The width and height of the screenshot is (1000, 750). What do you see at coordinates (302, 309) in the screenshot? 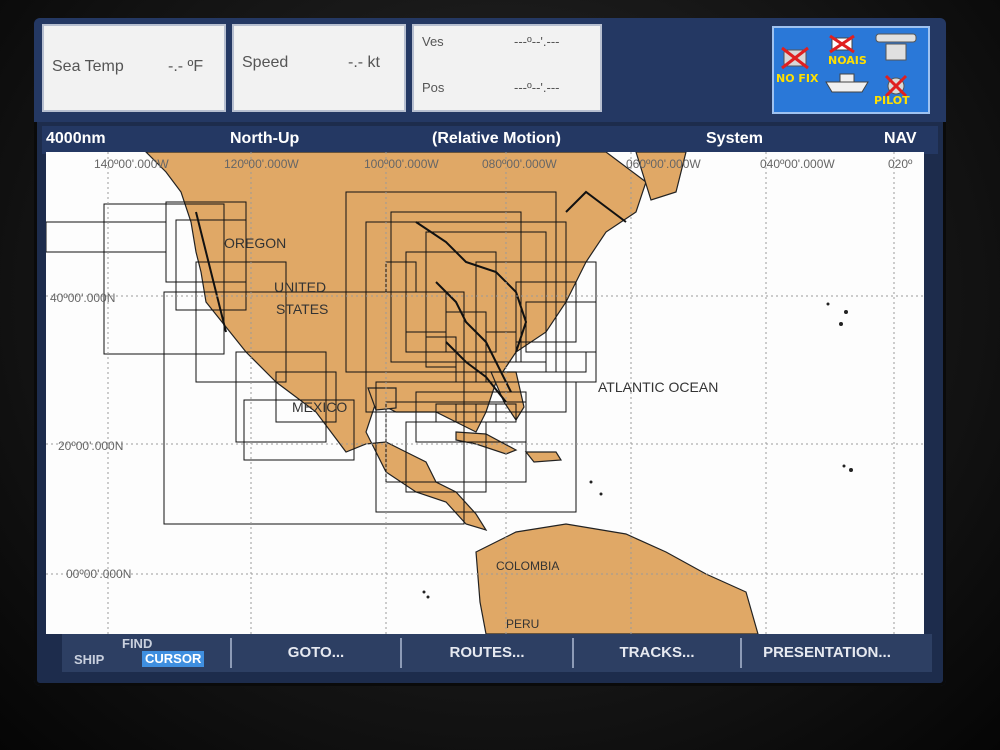
I see `label-states: STATES` at bounding box center [302, 309].